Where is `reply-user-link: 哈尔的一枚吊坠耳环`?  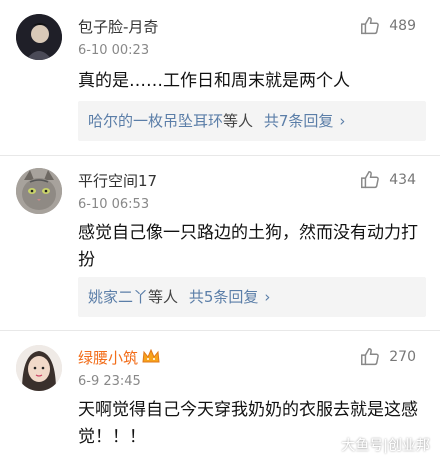 reply-user-link: 哈尔的一枚吊坠耳环 is located at coordinates (155, 121).